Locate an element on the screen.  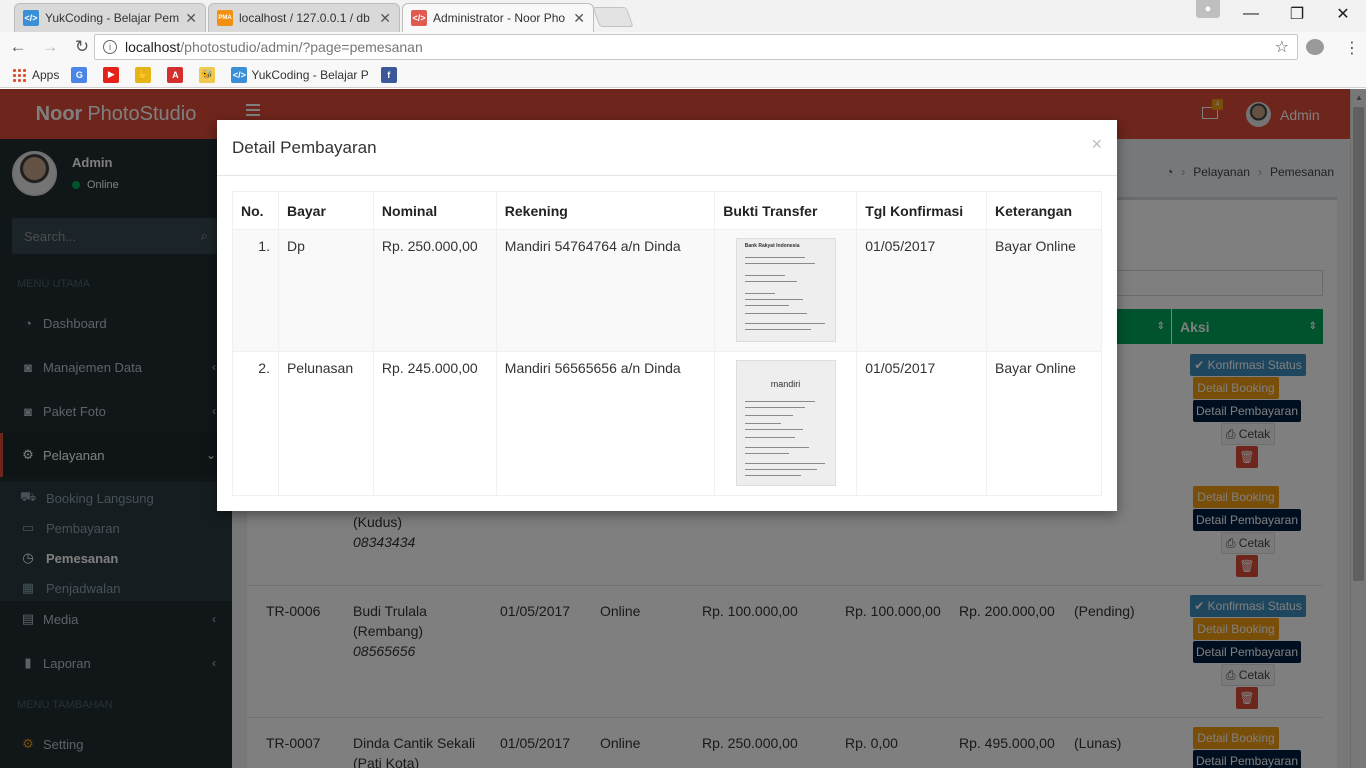
row-bukti-transfer: mandiri is located at coordinates (786, 423).